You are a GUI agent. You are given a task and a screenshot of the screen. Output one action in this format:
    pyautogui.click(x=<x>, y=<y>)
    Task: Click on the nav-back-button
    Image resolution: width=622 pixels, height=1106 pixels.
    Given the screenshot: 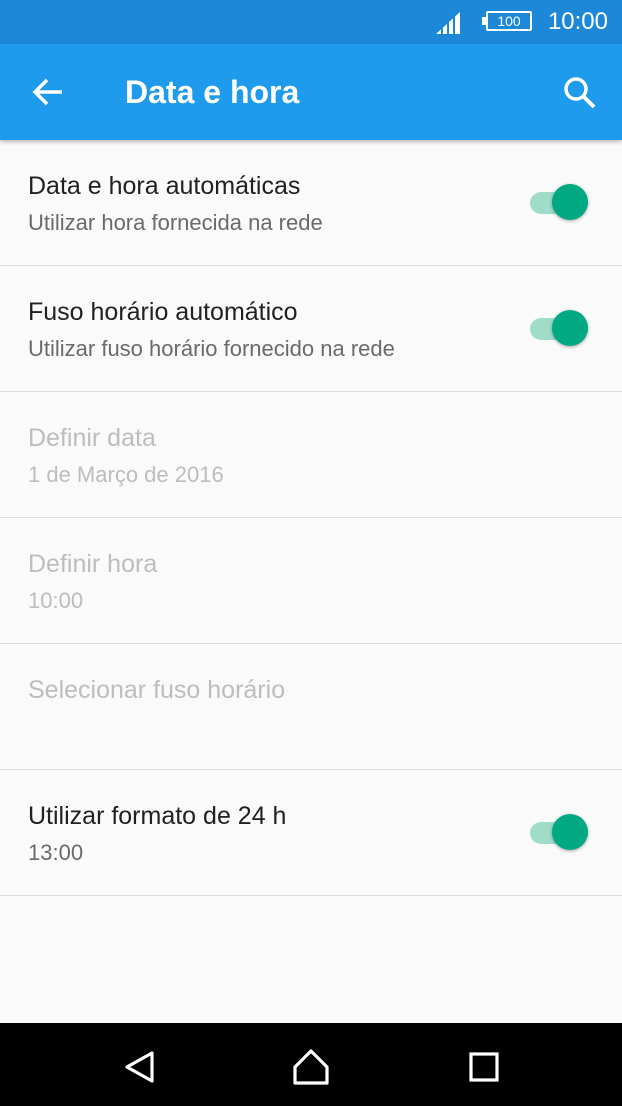 What is the action you would take?
    pyautogui.click(x=140, y=1067)
    